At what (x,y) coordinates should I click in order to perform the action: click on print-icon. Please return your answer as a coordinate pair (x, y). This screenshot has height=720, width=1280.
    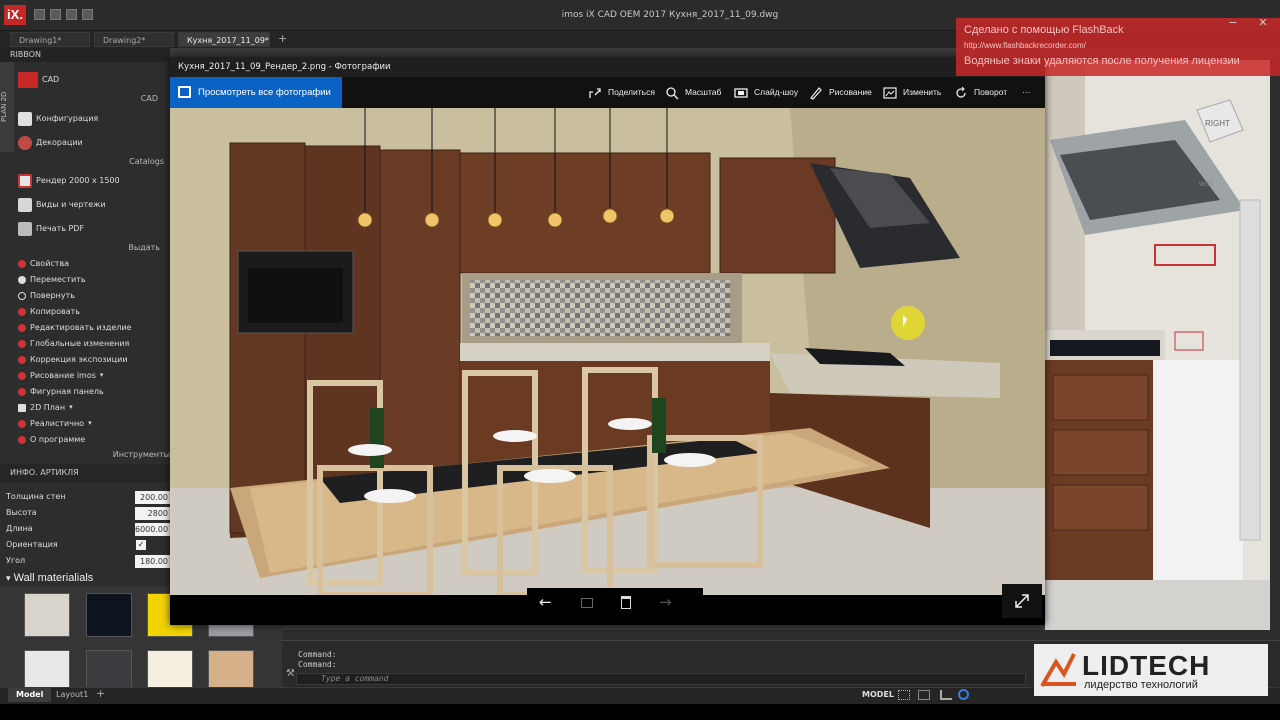
    Looking at the image, I should click on (87, 14).